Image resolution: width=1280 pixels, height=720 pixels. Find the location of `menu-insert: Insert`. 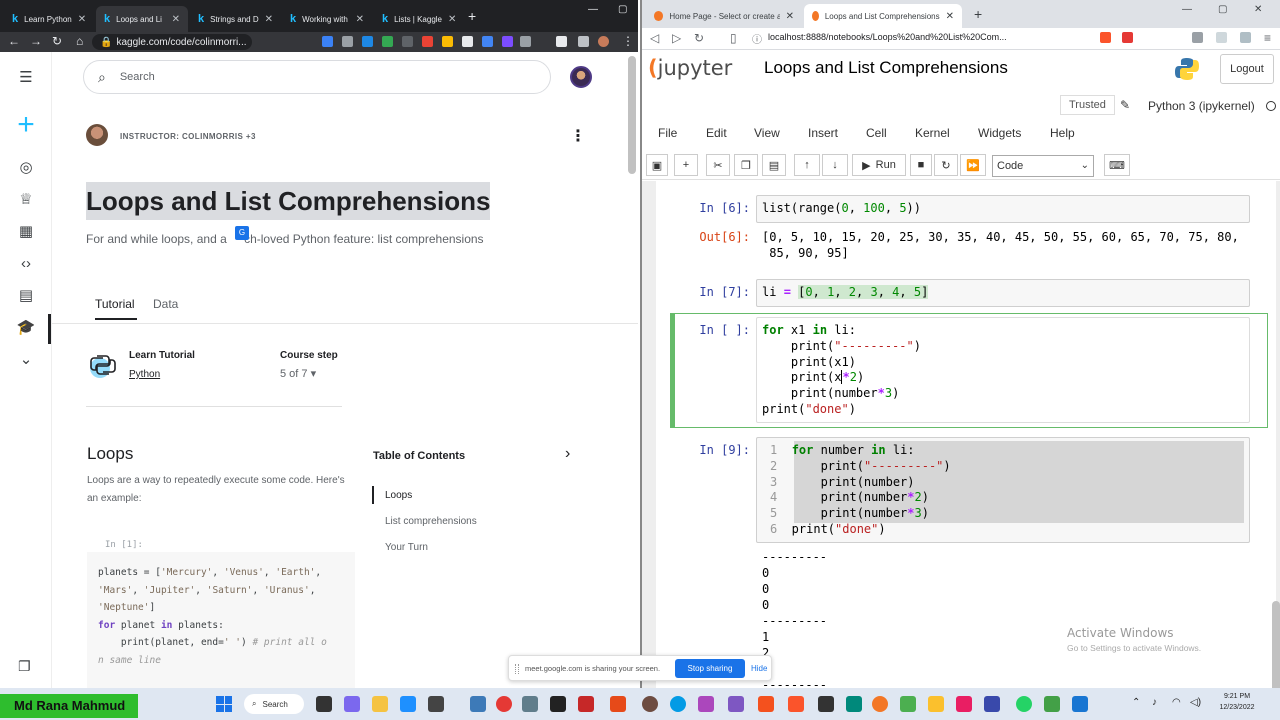

menu-insert: Insert is located at coordinates (823, 133).